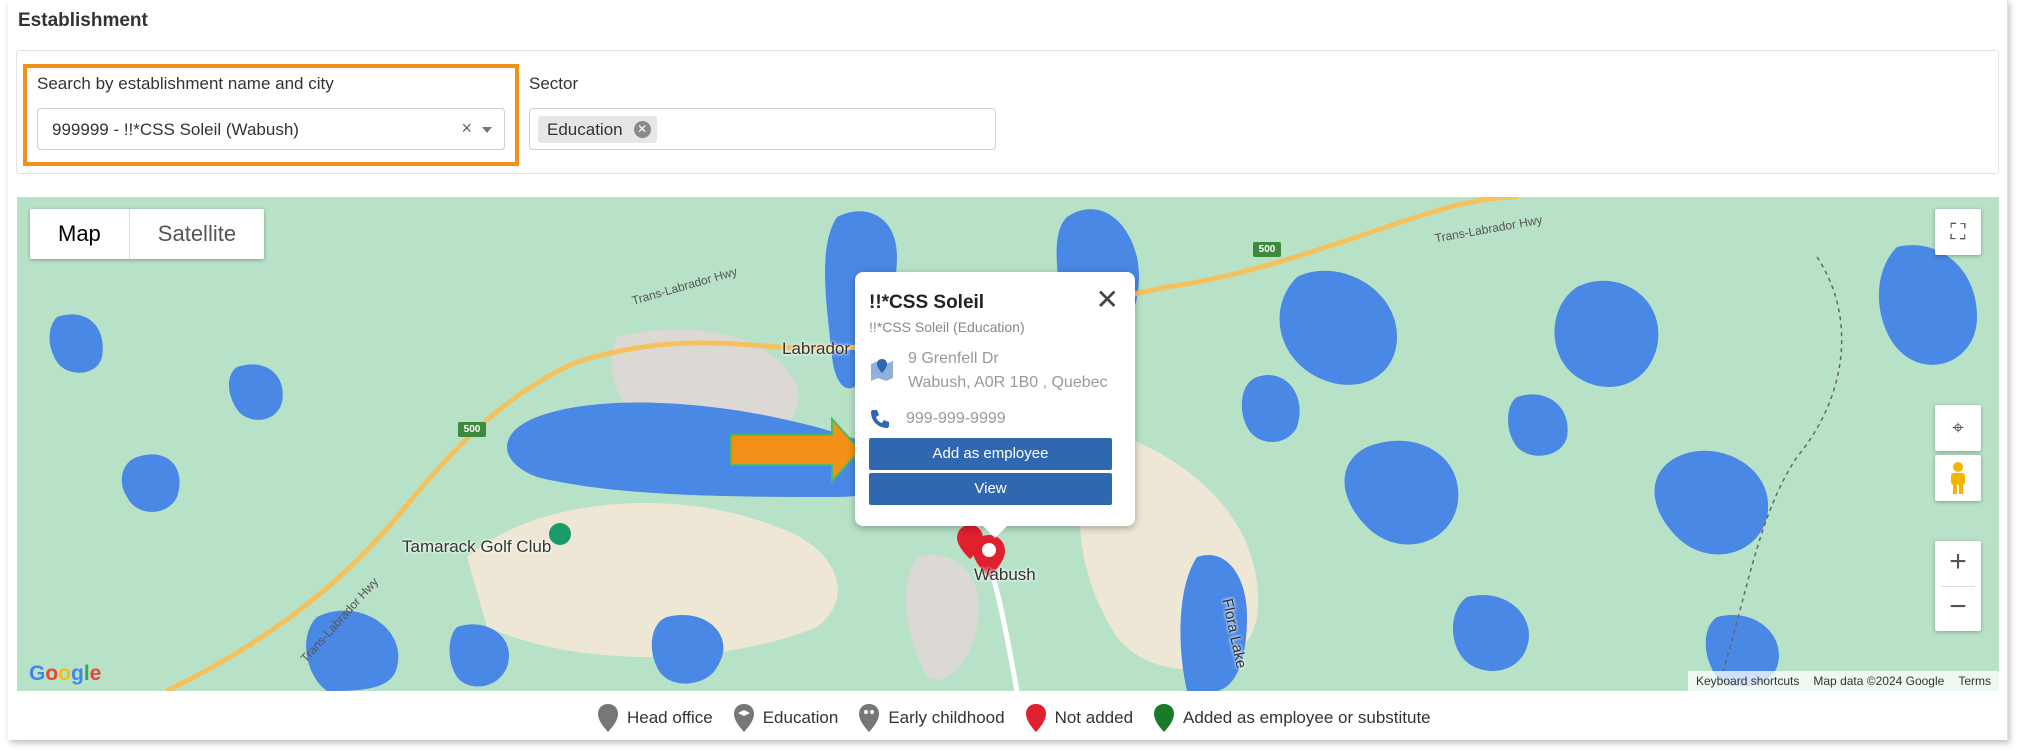  I want to click on early-childhood-marker-icon, so click(869, 718).